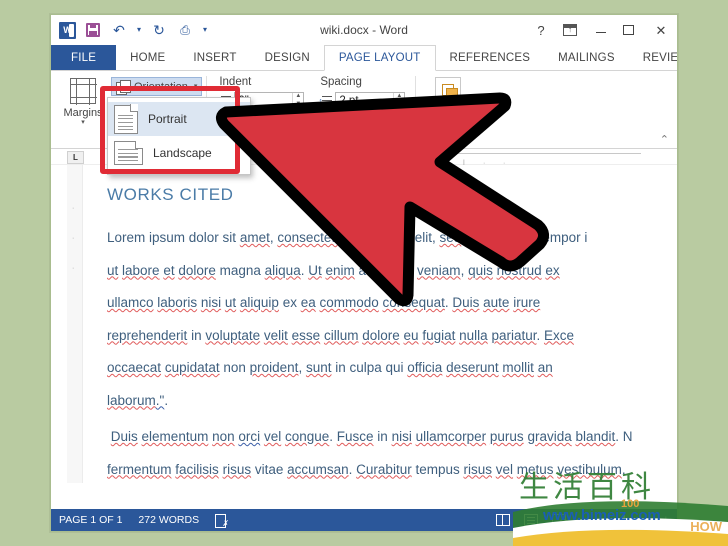  I want to click on vertical-ruler: · · ·, so click(75, 324).